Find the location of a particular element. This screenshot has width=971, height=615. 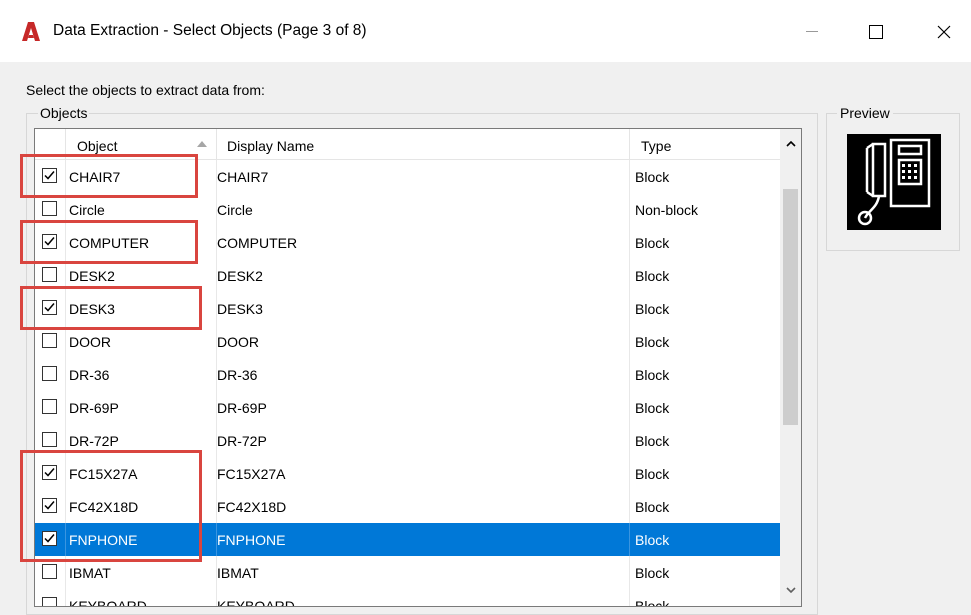

cell-display-name: CHAIR7 is located at coordinates (243, 177).